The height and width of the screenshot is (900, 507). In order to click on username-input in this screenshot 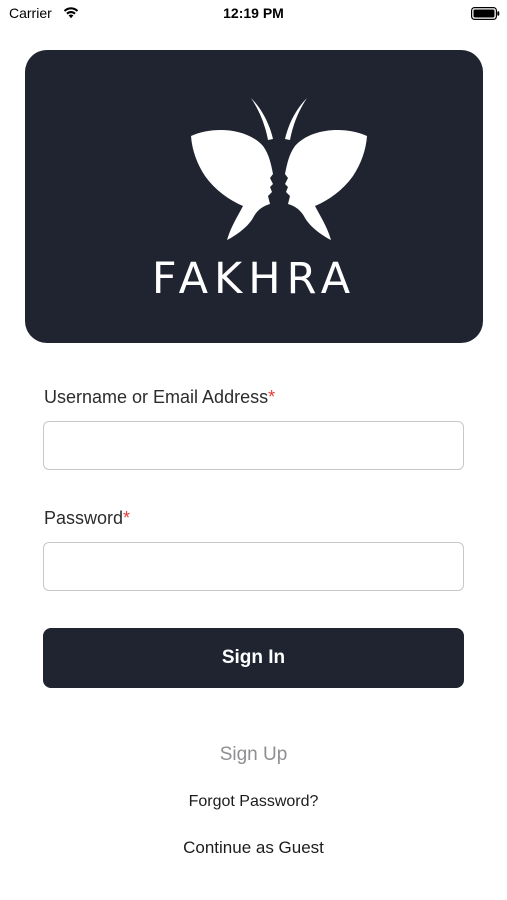, I will do `click(253, 445)`.